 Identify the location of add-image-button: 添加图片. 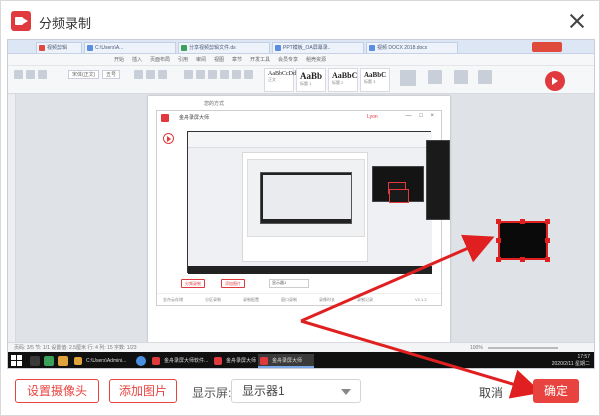
(143, 391).